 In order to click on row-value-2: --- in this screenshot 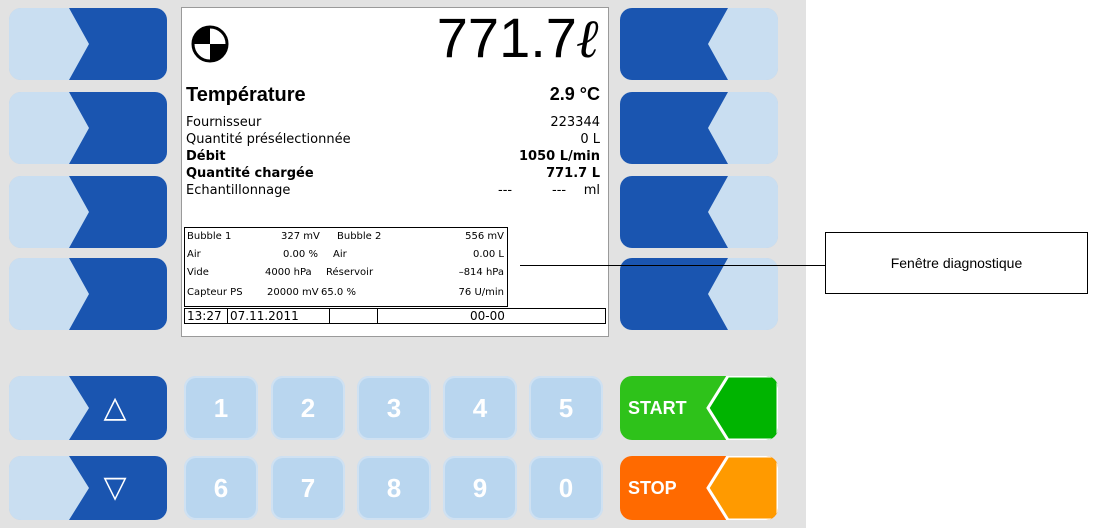, I will do `click(559, 190)`.